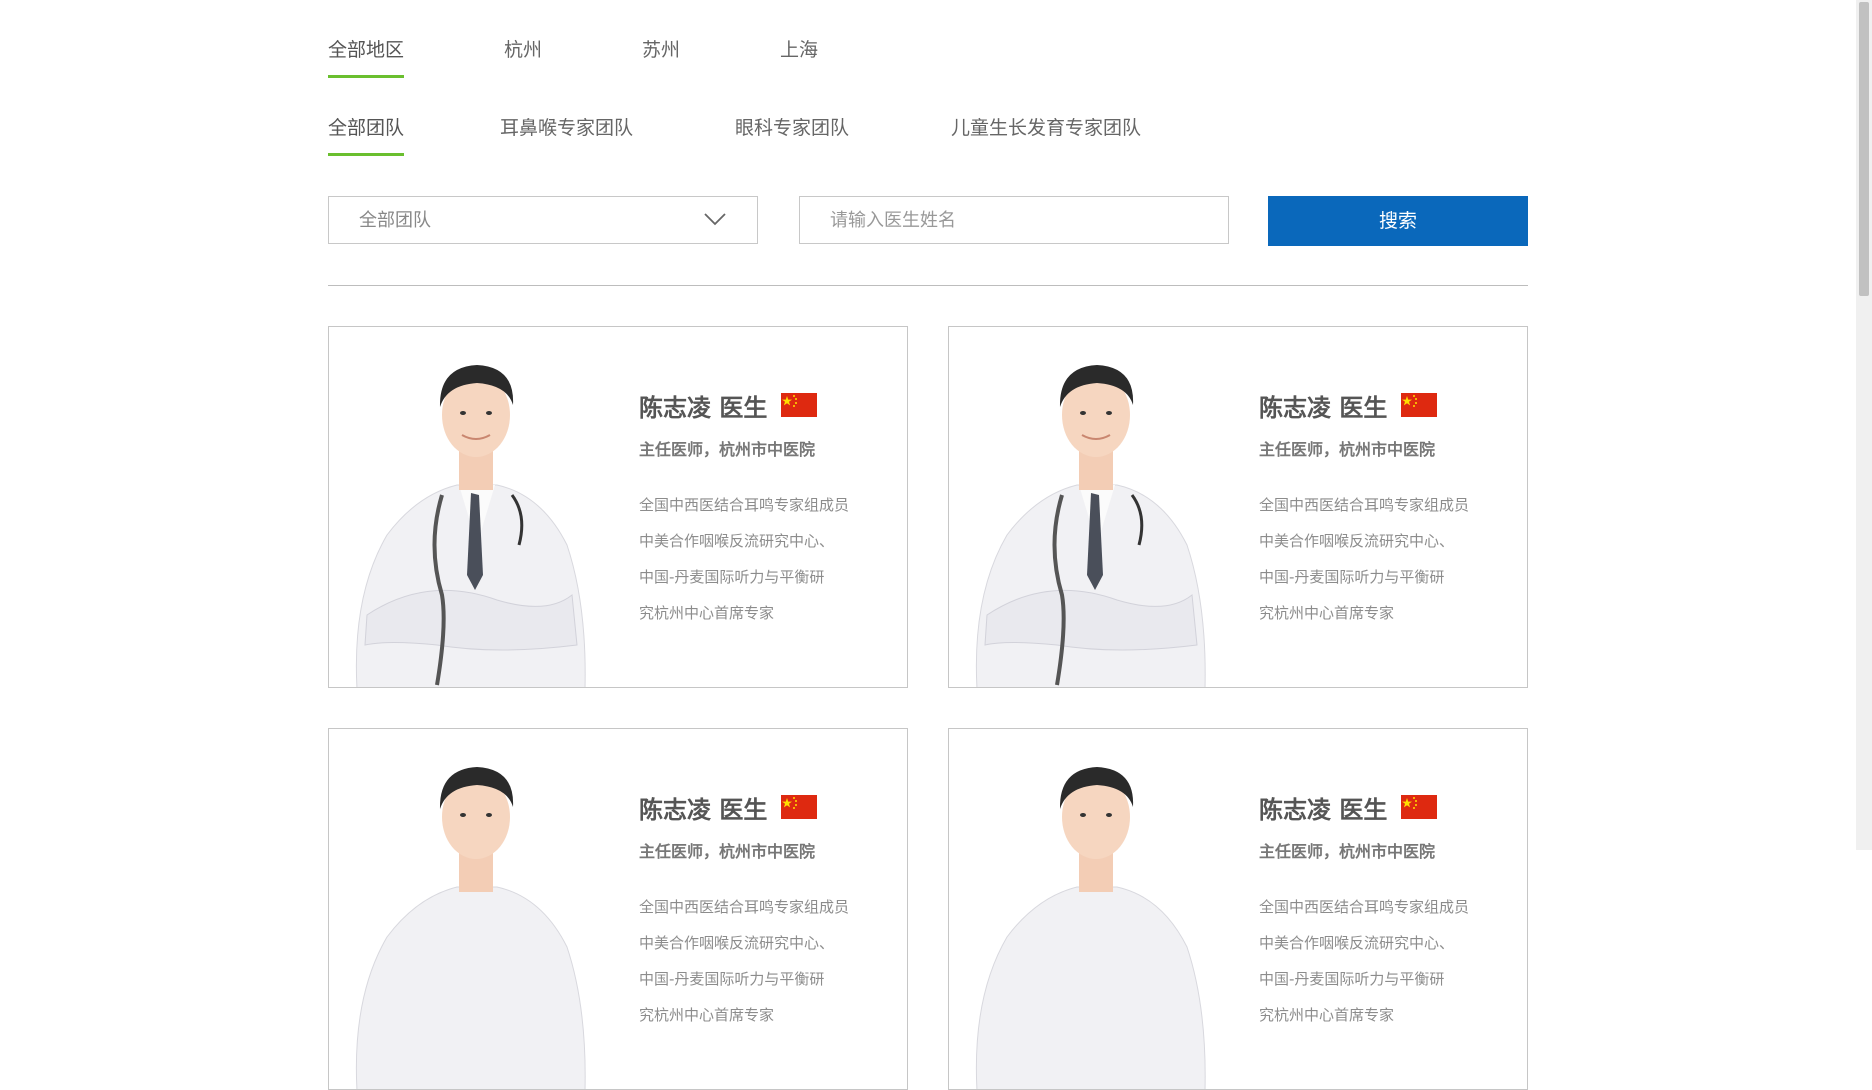 Image resolution: width=1872 pixels, height=1090 pixels. Describe the element at coordinates (715, 219) in the screenshot. I see `chevron-down-icon` at that location.